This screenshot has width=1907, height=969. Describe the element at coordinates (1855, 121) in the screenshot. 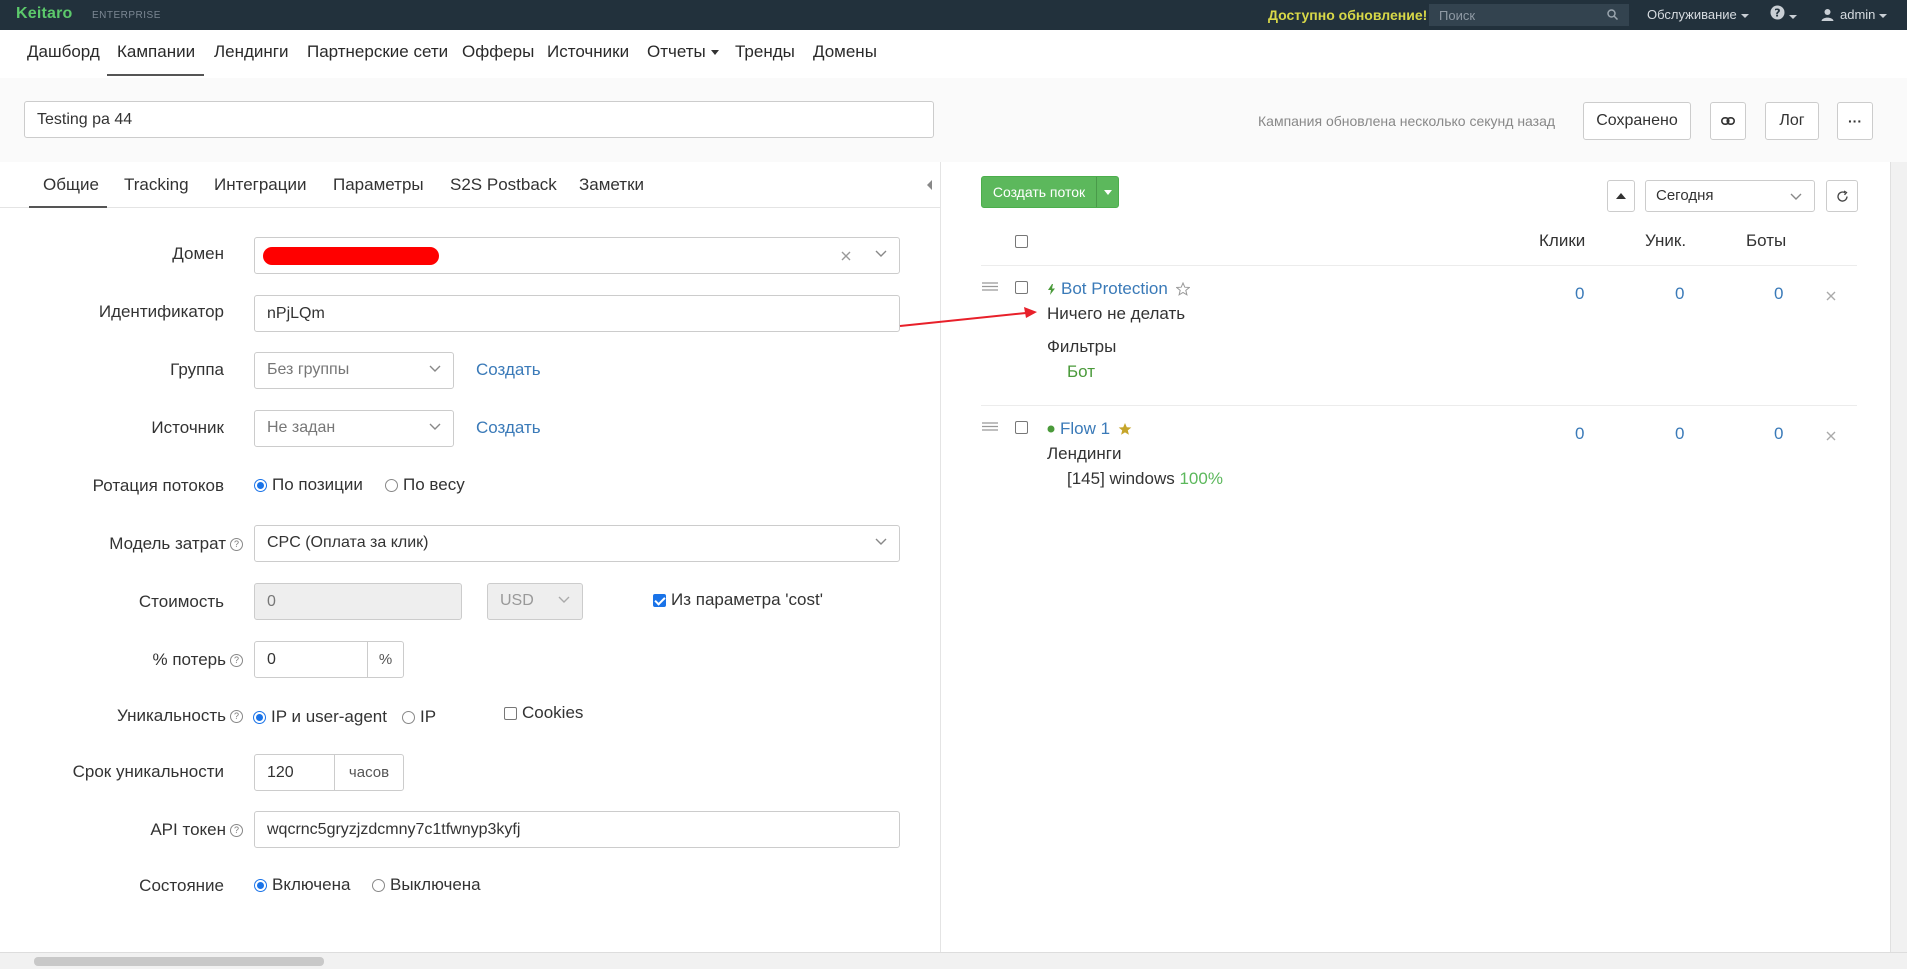

I see `more-button: ···` at that location.